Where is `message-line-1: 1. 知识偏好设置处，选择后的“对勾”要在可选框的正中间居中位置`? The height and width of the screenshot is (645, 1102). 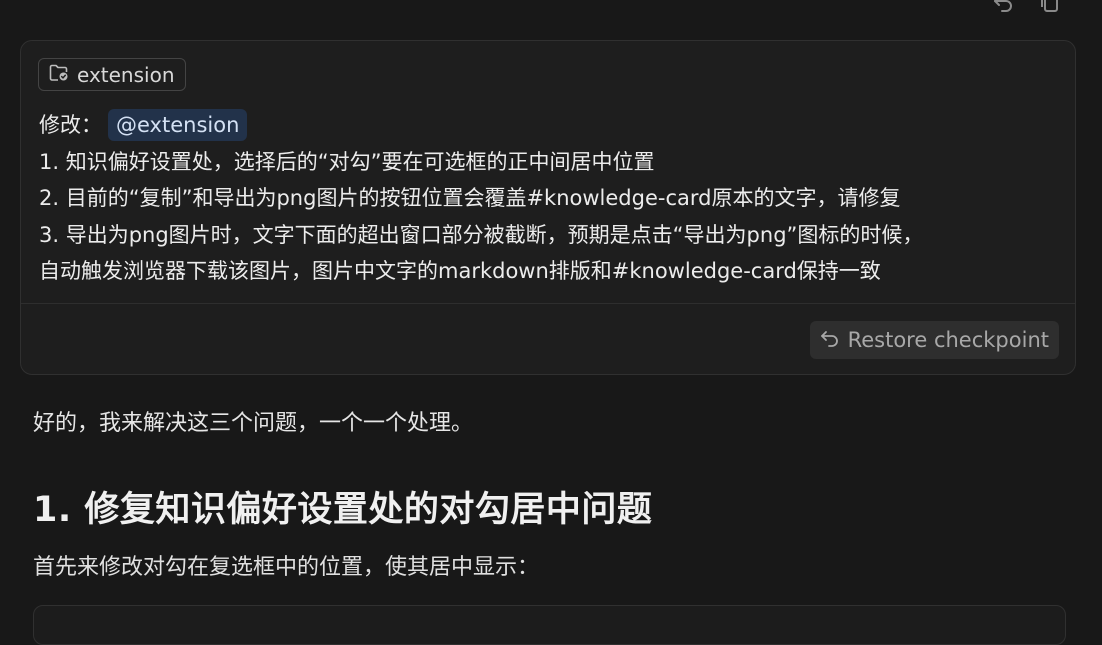 message-line-1: 1. 知识偏好设置处，选择后的“对勾”要在可选框的正中间居中位置 is located at coordinates (347, 161).